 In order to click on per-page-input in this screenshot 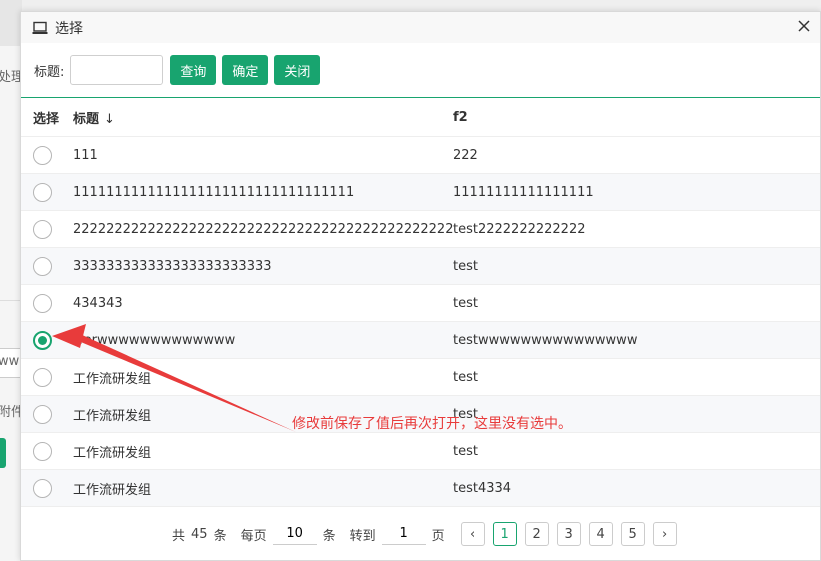, I will do `click(294, 534)`.